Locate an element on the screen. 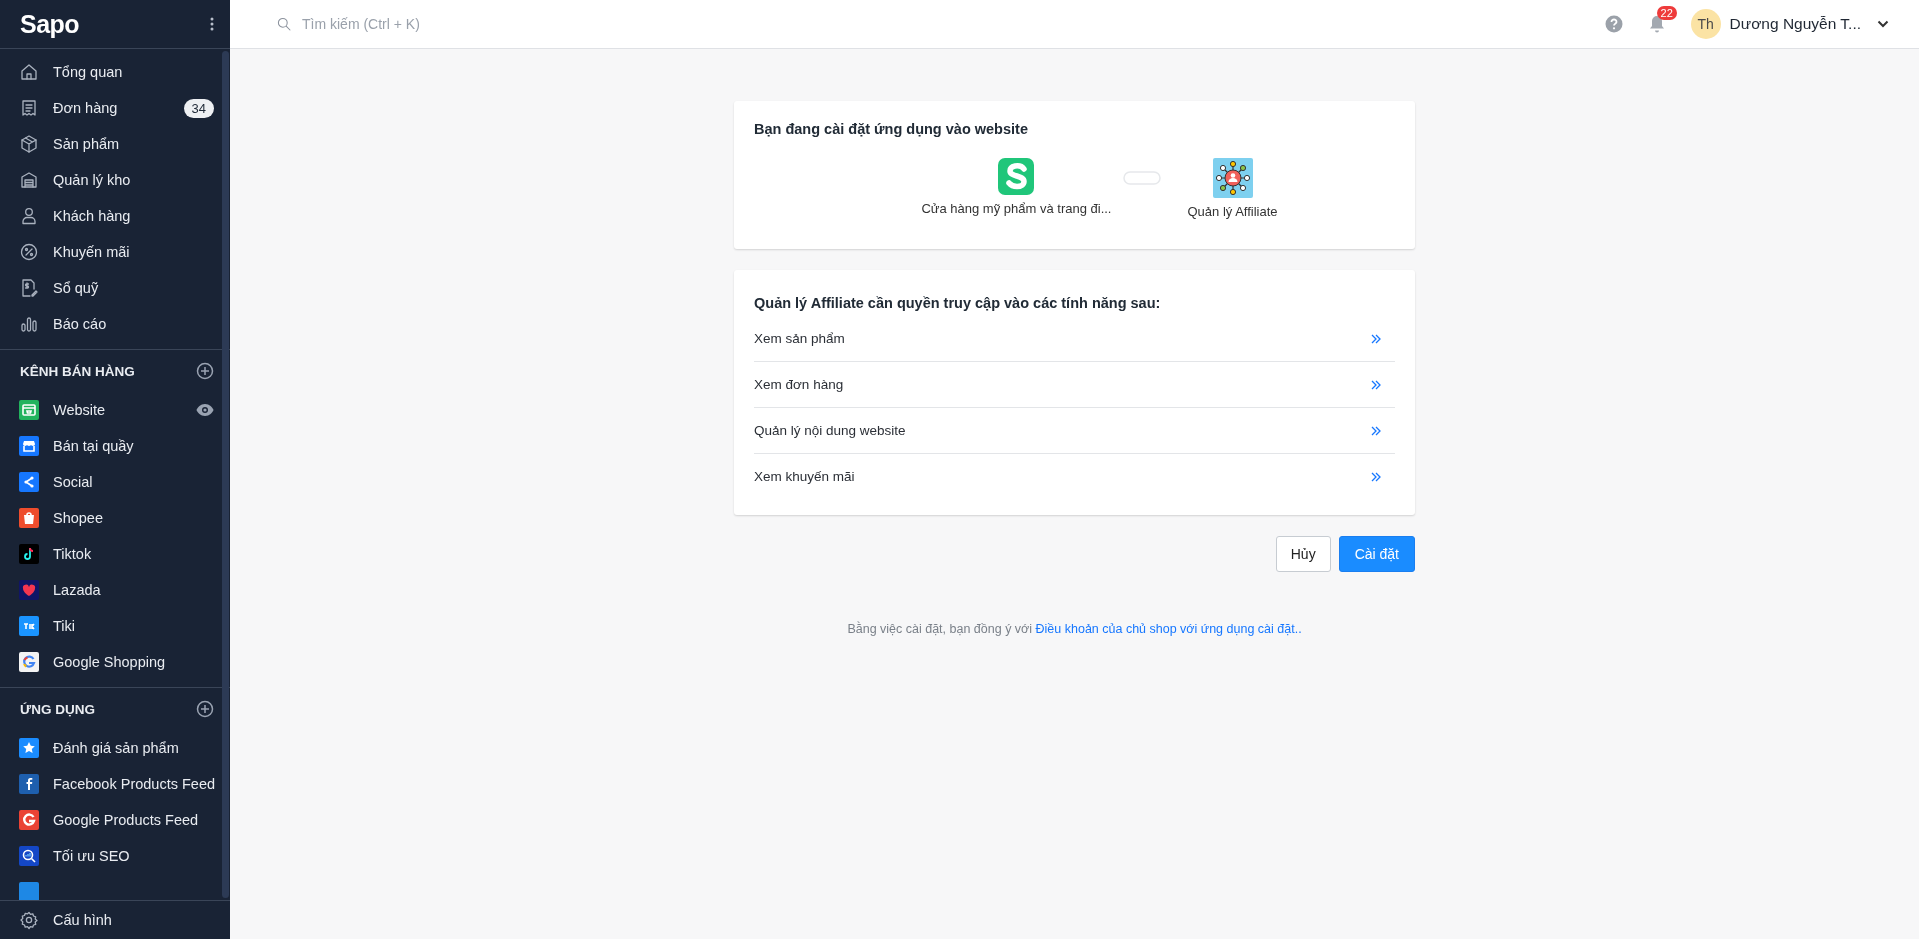 The image size is (1919, 939). gear-icon is located at coordinates (29, 920).